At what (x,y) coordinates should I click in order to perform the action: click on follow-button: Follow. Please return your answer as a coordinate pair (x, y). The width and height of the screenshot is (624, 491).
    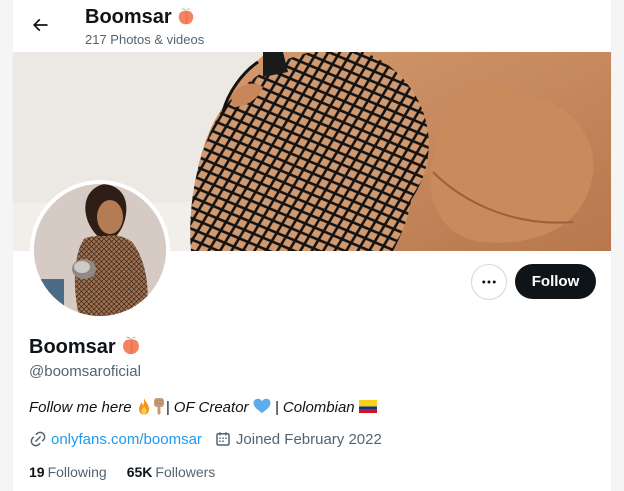
    Looking at the image, I should click on (555, 281).